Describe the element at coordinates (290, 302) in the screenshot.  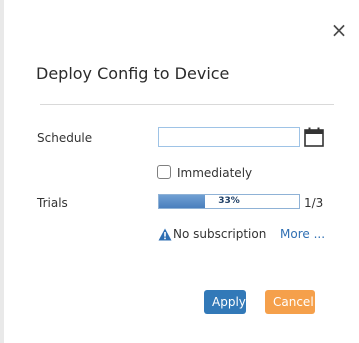
I see `cancel-button: Cancel` at that location.